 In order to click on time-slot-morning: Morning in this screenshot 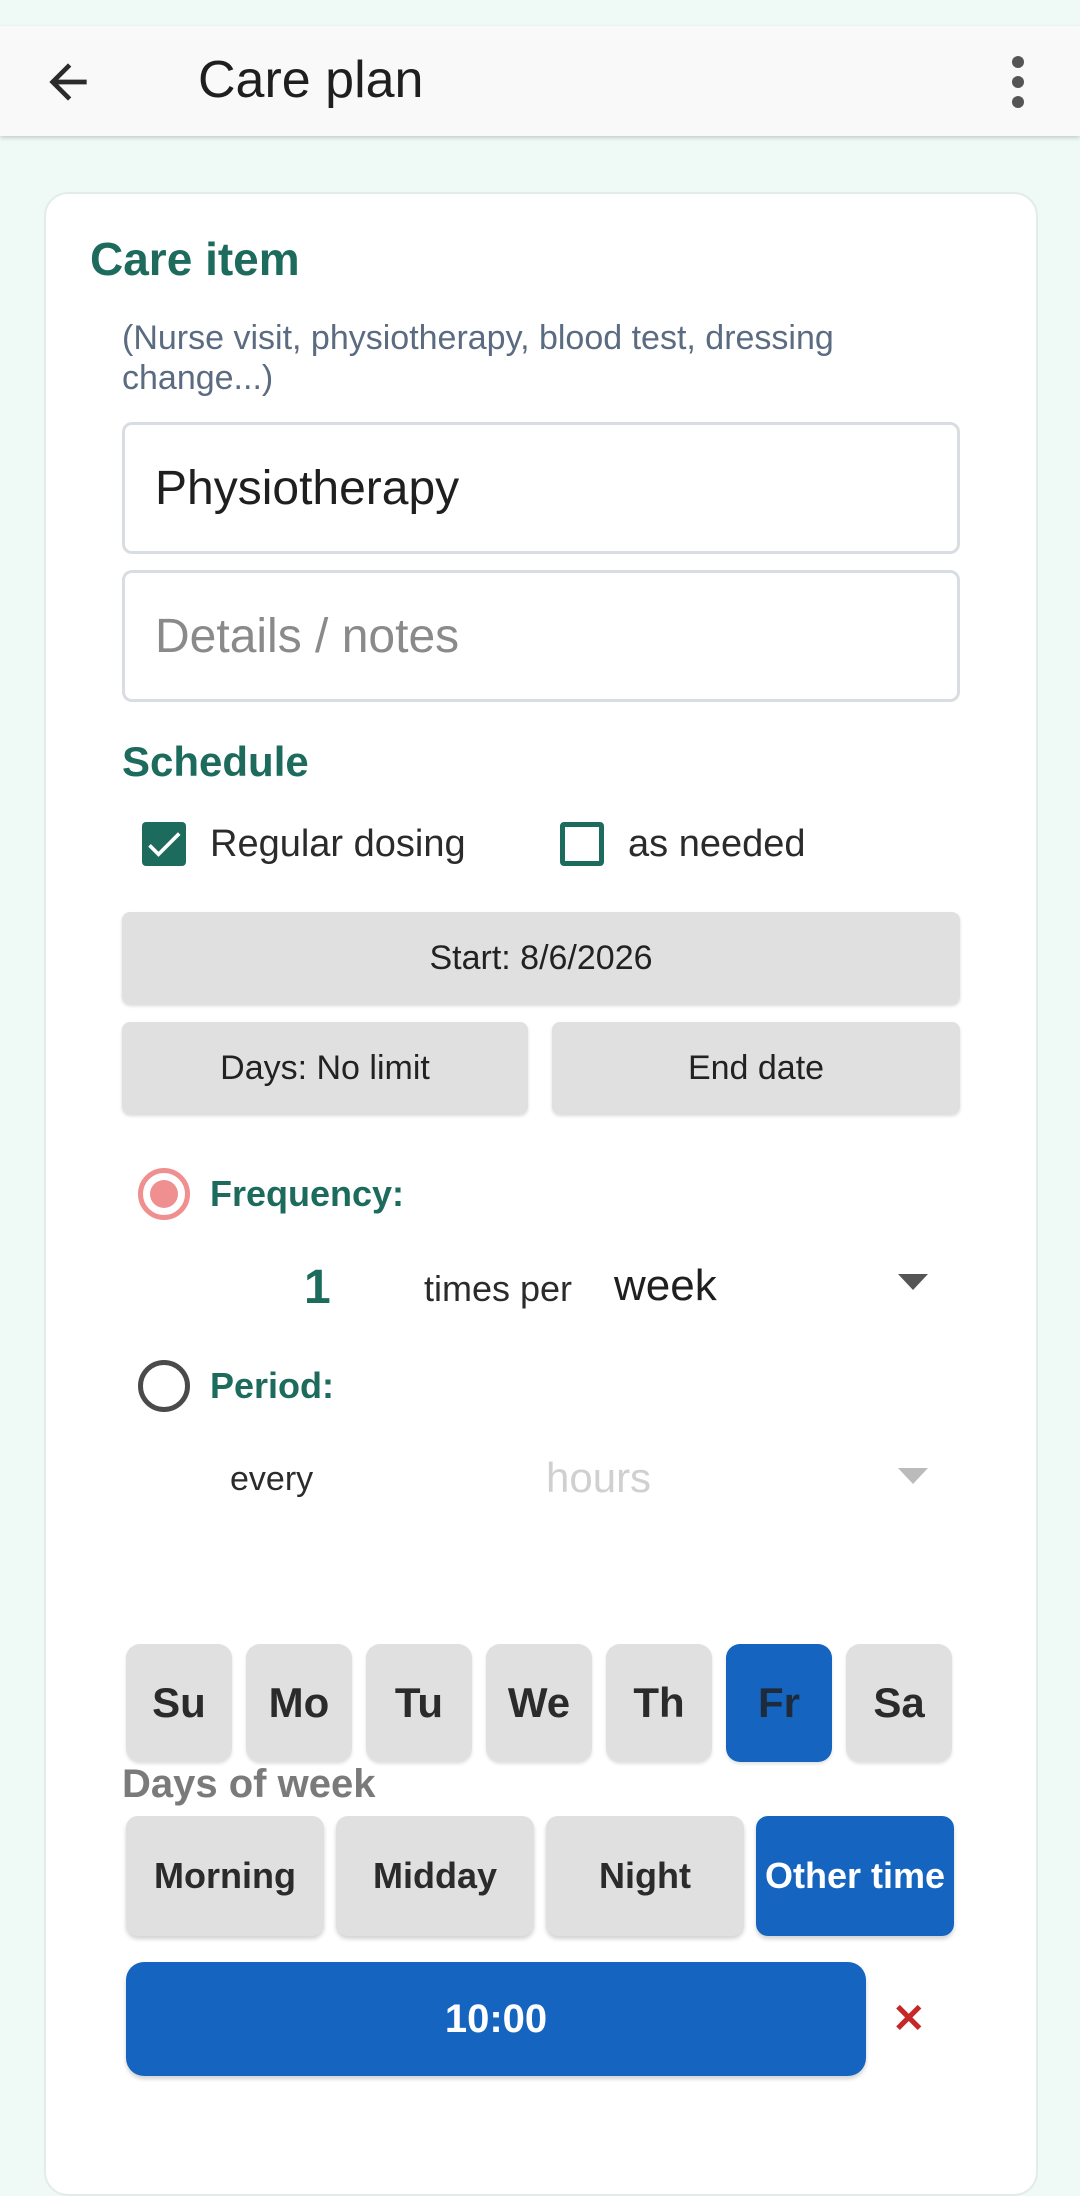, I will do `click(225, 1876)`.